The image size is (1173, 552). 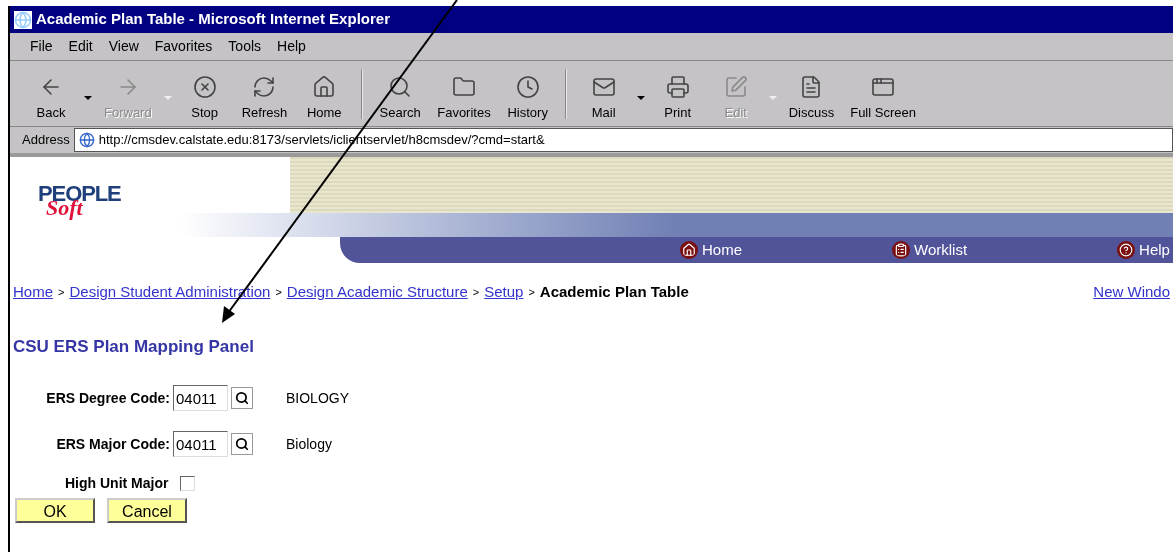 I want to click on field-description: Biology, so click(x=309, y=444).